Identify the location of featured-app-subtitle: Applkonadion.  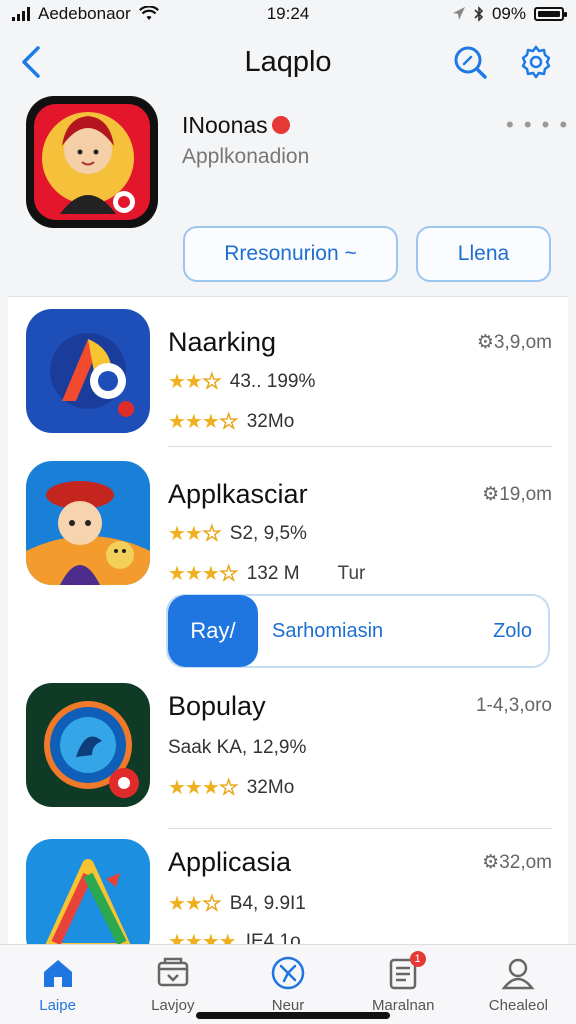
(246, 156).